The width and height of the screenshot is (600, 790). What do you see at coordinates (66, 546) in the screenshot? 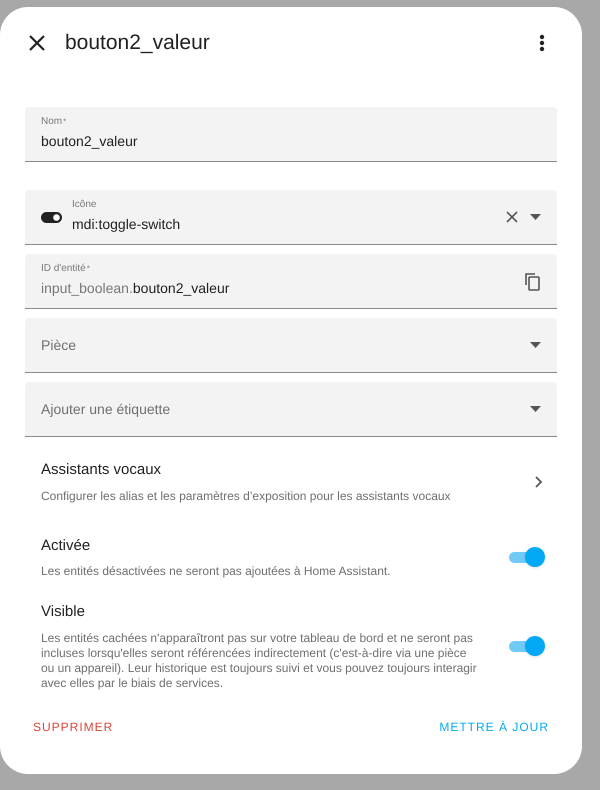
I see `setting-title: Activée` at bounding box center [66, 546].